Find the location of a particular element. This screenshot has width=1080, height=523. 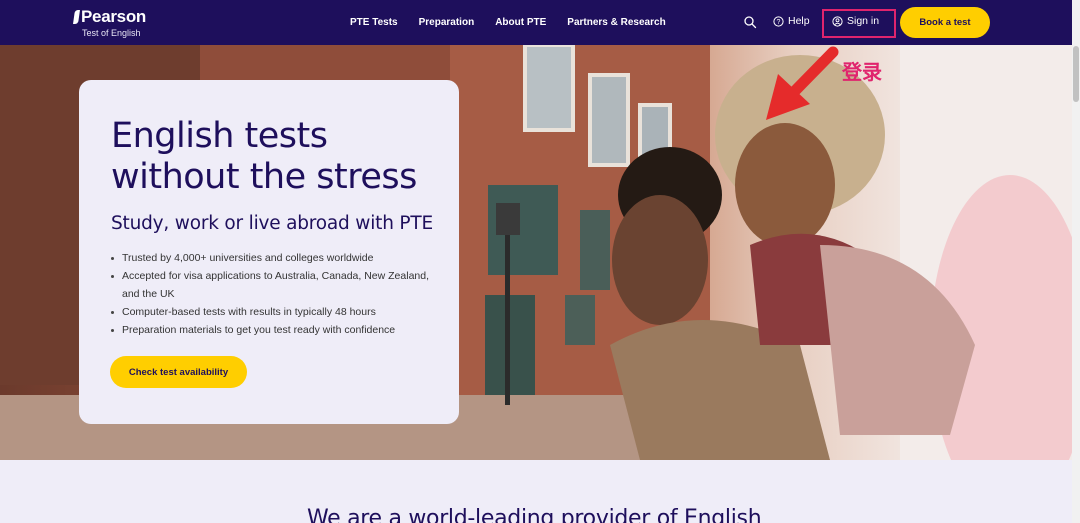

scrollbar-thumb is located at coordinates (1076, 74).